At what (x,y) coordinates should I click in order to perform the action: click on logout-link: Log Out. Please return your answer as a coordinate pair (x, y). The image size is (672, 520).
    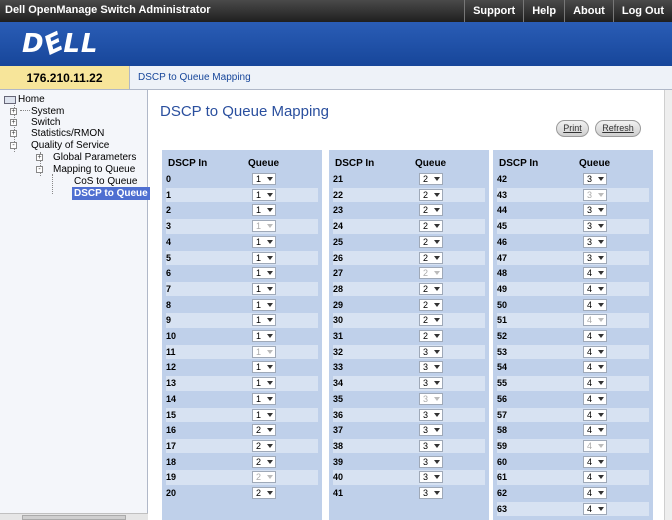
    Looking at the image, I should click on (642, 11).